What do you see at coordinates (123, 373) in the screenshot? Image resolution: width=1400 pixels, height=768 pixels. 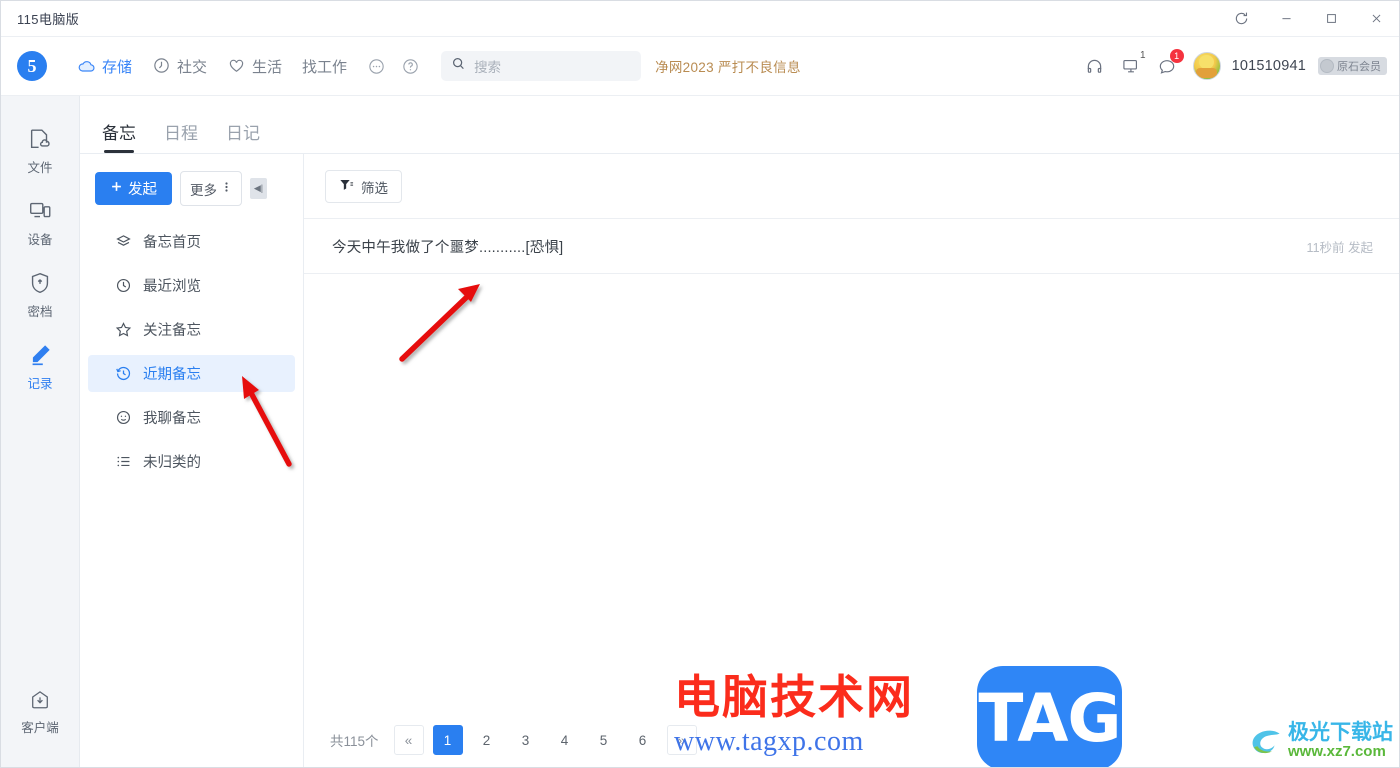 I see `recent-clock-icon` at bounding box center [123, 373].